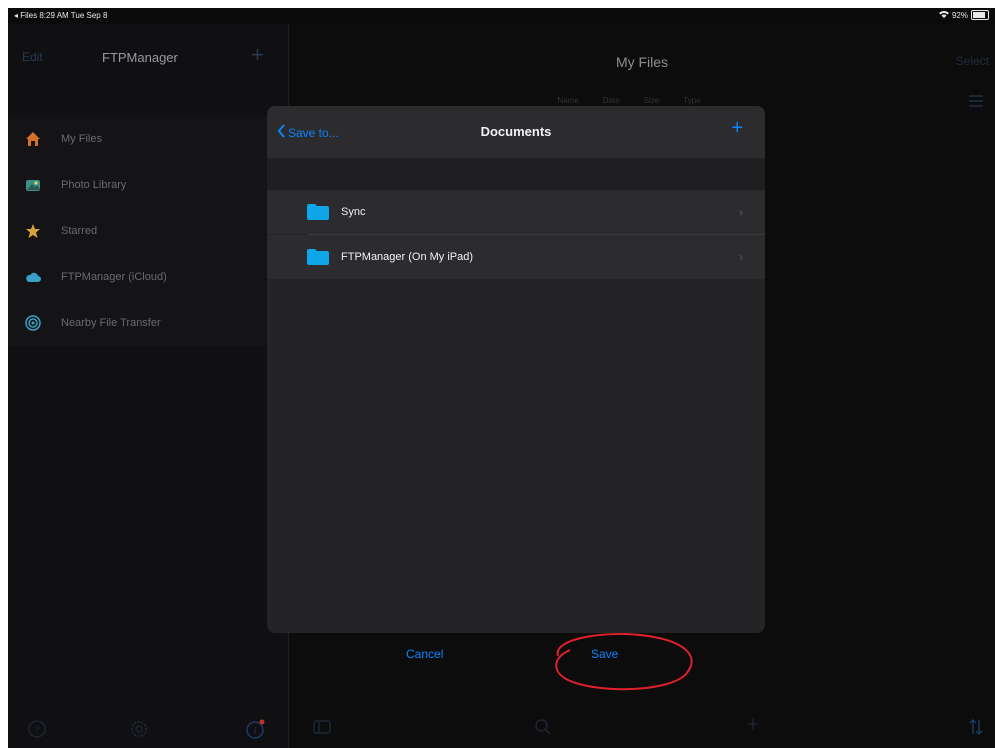  Describe the element at coordinates (140, 57) in the screenshot. I see `sidebar-title: FTPManager` at that location.